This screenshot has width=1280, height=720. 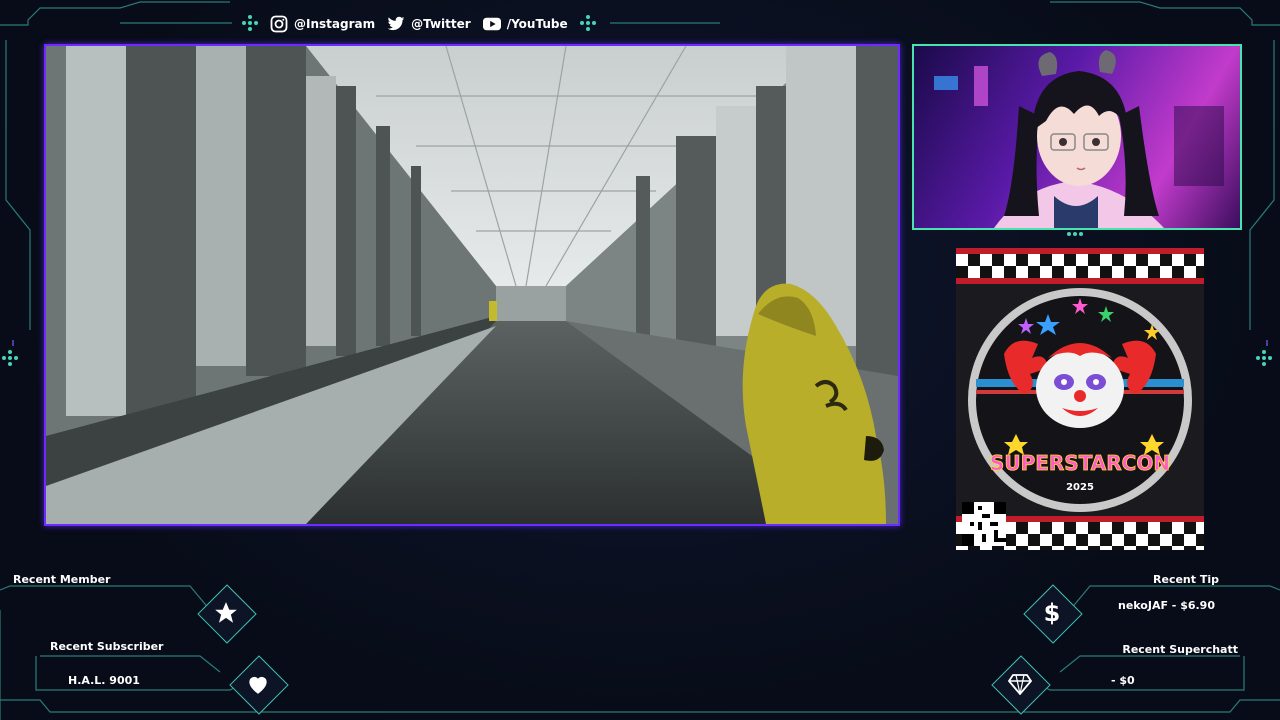 I want to click on dollar-icon: $, so click(x=1052, y=613).